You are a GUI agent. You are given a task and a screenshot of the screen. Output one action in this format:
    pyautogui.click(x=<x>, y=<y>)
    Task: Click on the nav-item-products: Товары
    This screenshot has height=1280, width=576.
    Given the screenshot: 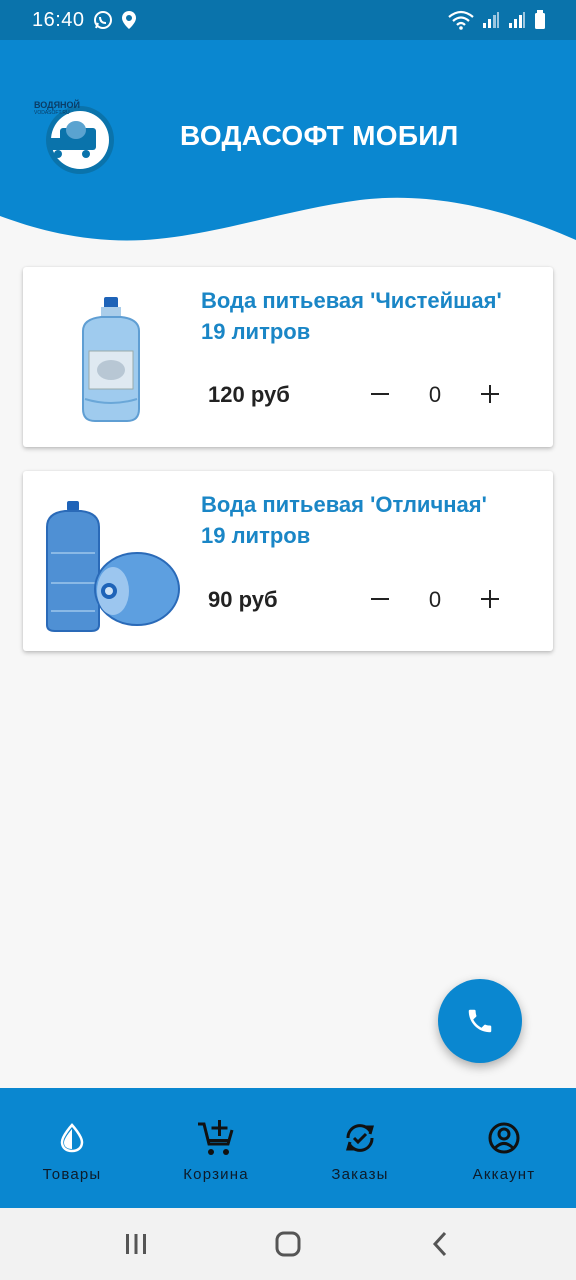 What is the action you would take?
    pyautogui.click(x=72, y=1148)
    